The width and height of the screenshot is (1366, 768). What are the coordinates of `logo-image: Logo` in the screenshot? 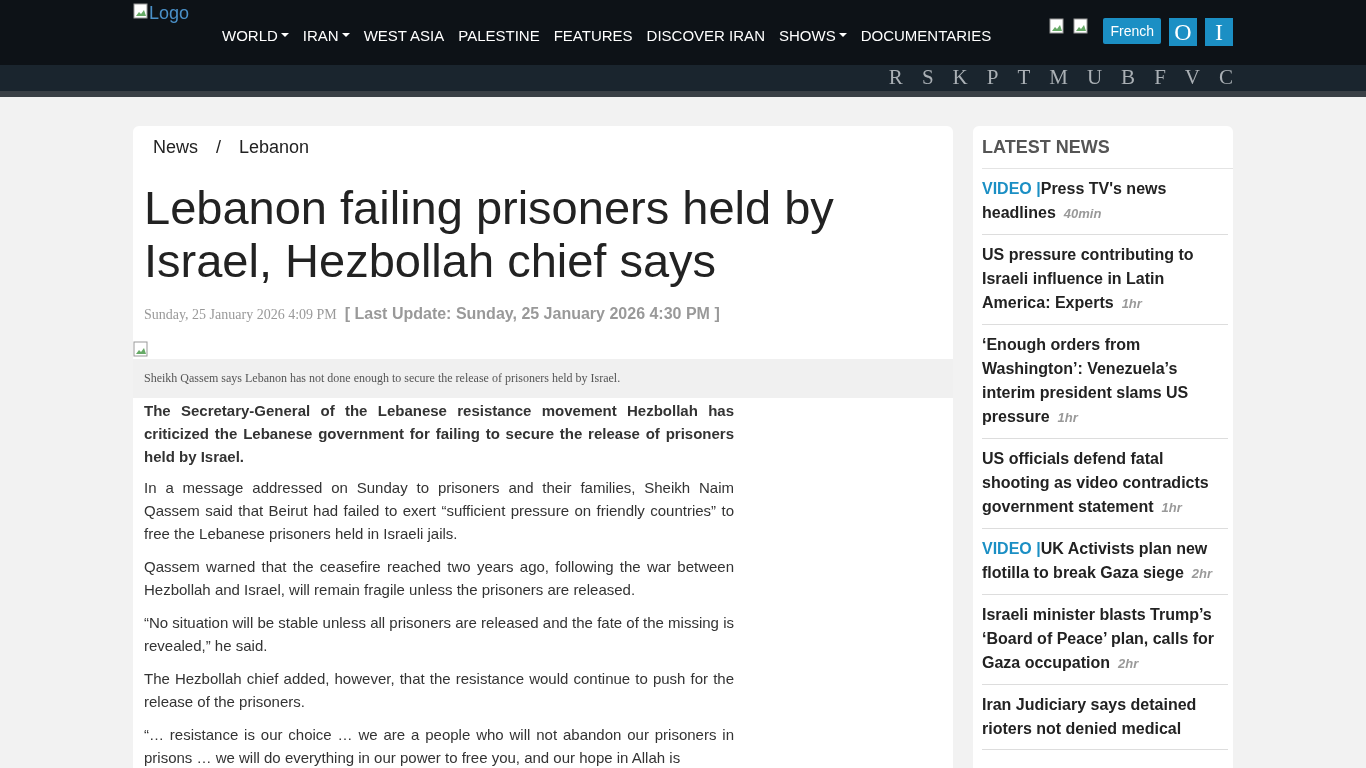 It's located at (177, 13).